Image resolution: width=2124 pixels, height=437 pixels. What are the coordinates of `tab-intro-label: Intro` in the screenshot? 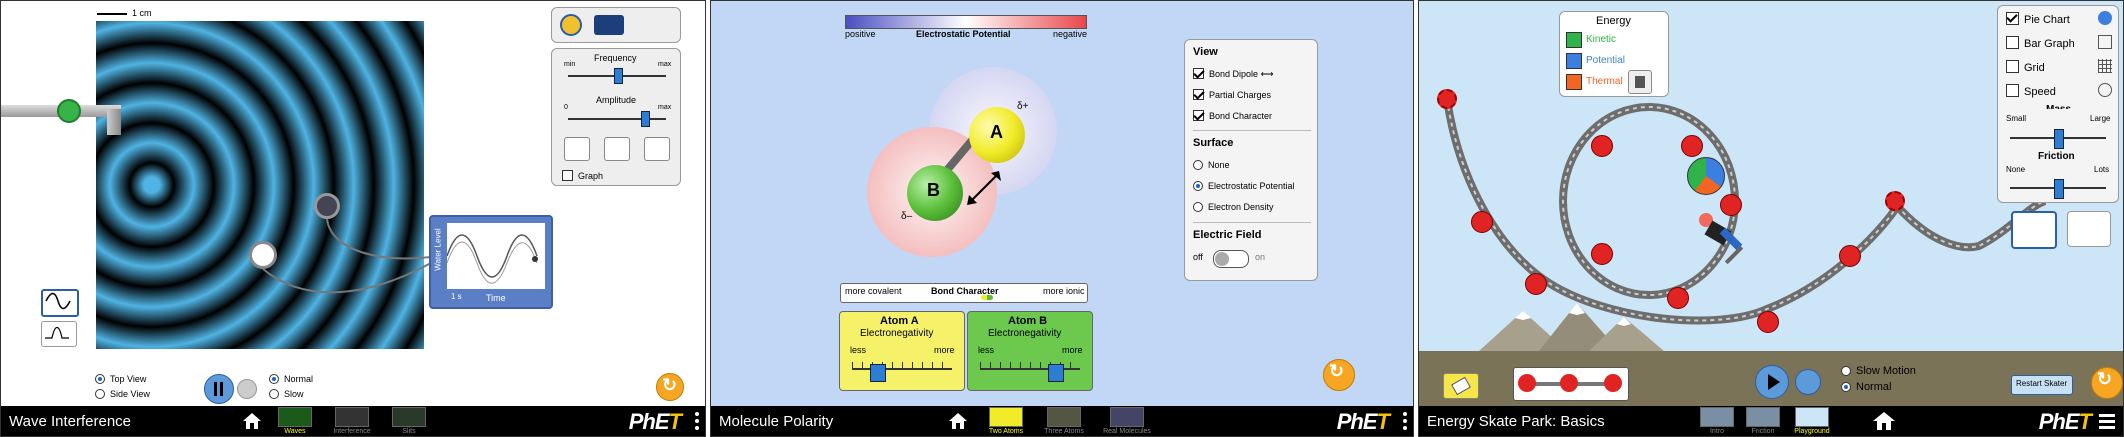 It's located at (1716, 431).